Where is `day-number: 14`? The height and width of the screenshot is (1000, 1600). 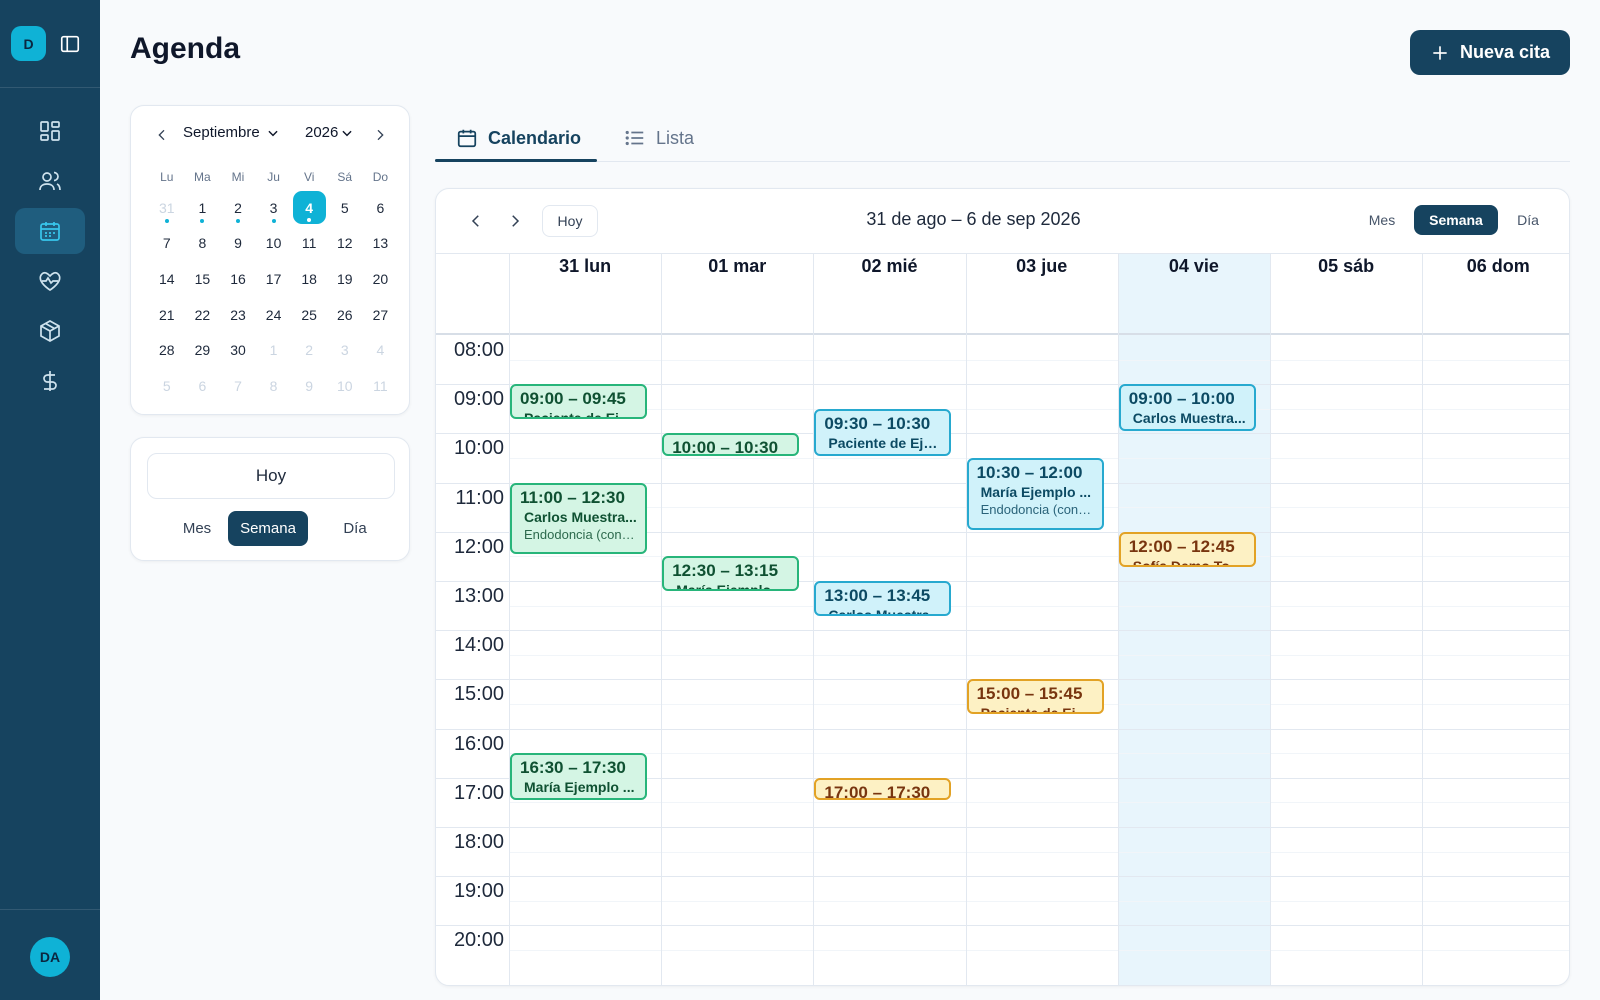 day-number: 14 is located at coordinates (167, 278).